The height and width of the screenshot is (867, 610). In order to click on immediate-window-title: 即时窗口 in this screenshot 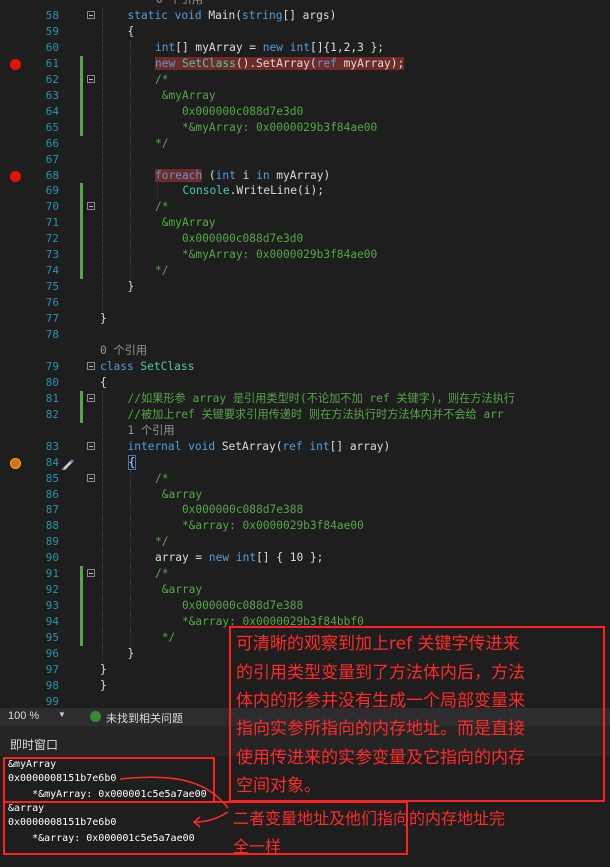, I will do `click(34, 744)`.